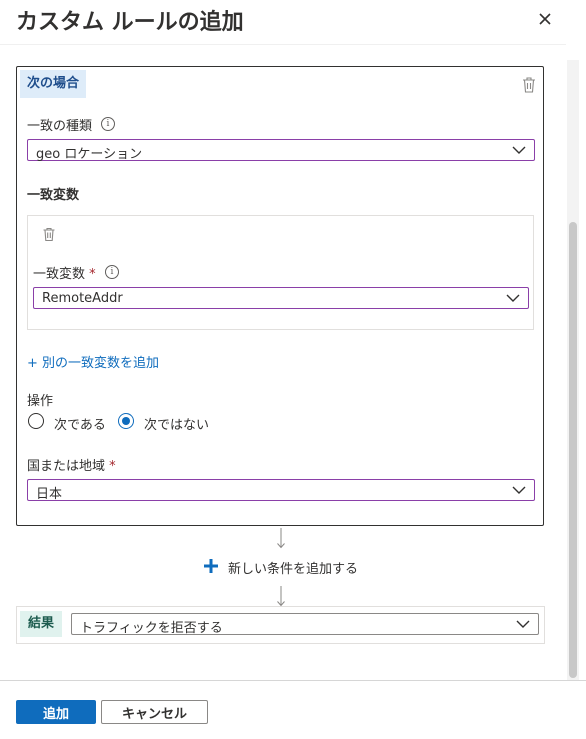 The image size is (586, 739). Describe the element at coordinates (545, 19) in the screenshot. I see `close-icon` at that location.